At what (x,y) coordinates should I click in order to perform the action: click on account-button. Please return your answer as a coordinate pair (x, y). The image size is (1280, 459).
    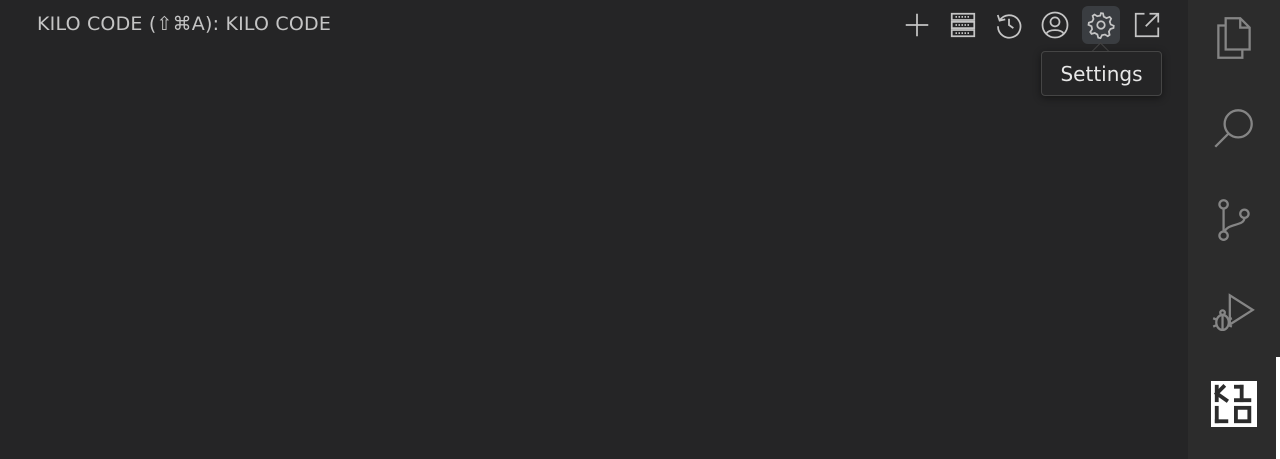
    Looking at the image, I should click on (1055, 25).